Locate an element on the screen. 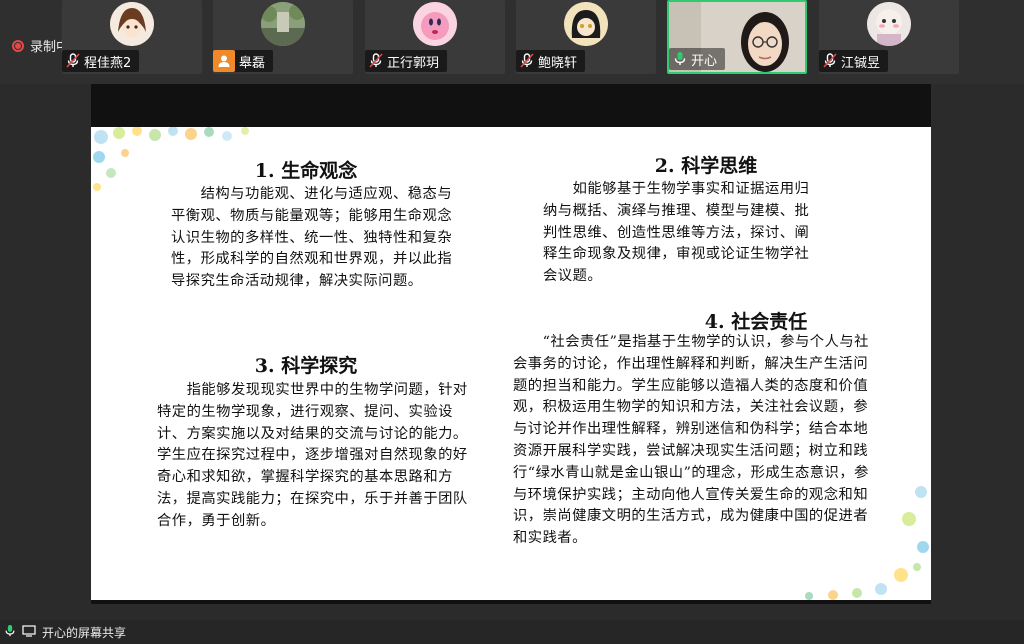 The image size is (1024, 644). nameplate: 皋磊 is located at coordinates (243, 61).